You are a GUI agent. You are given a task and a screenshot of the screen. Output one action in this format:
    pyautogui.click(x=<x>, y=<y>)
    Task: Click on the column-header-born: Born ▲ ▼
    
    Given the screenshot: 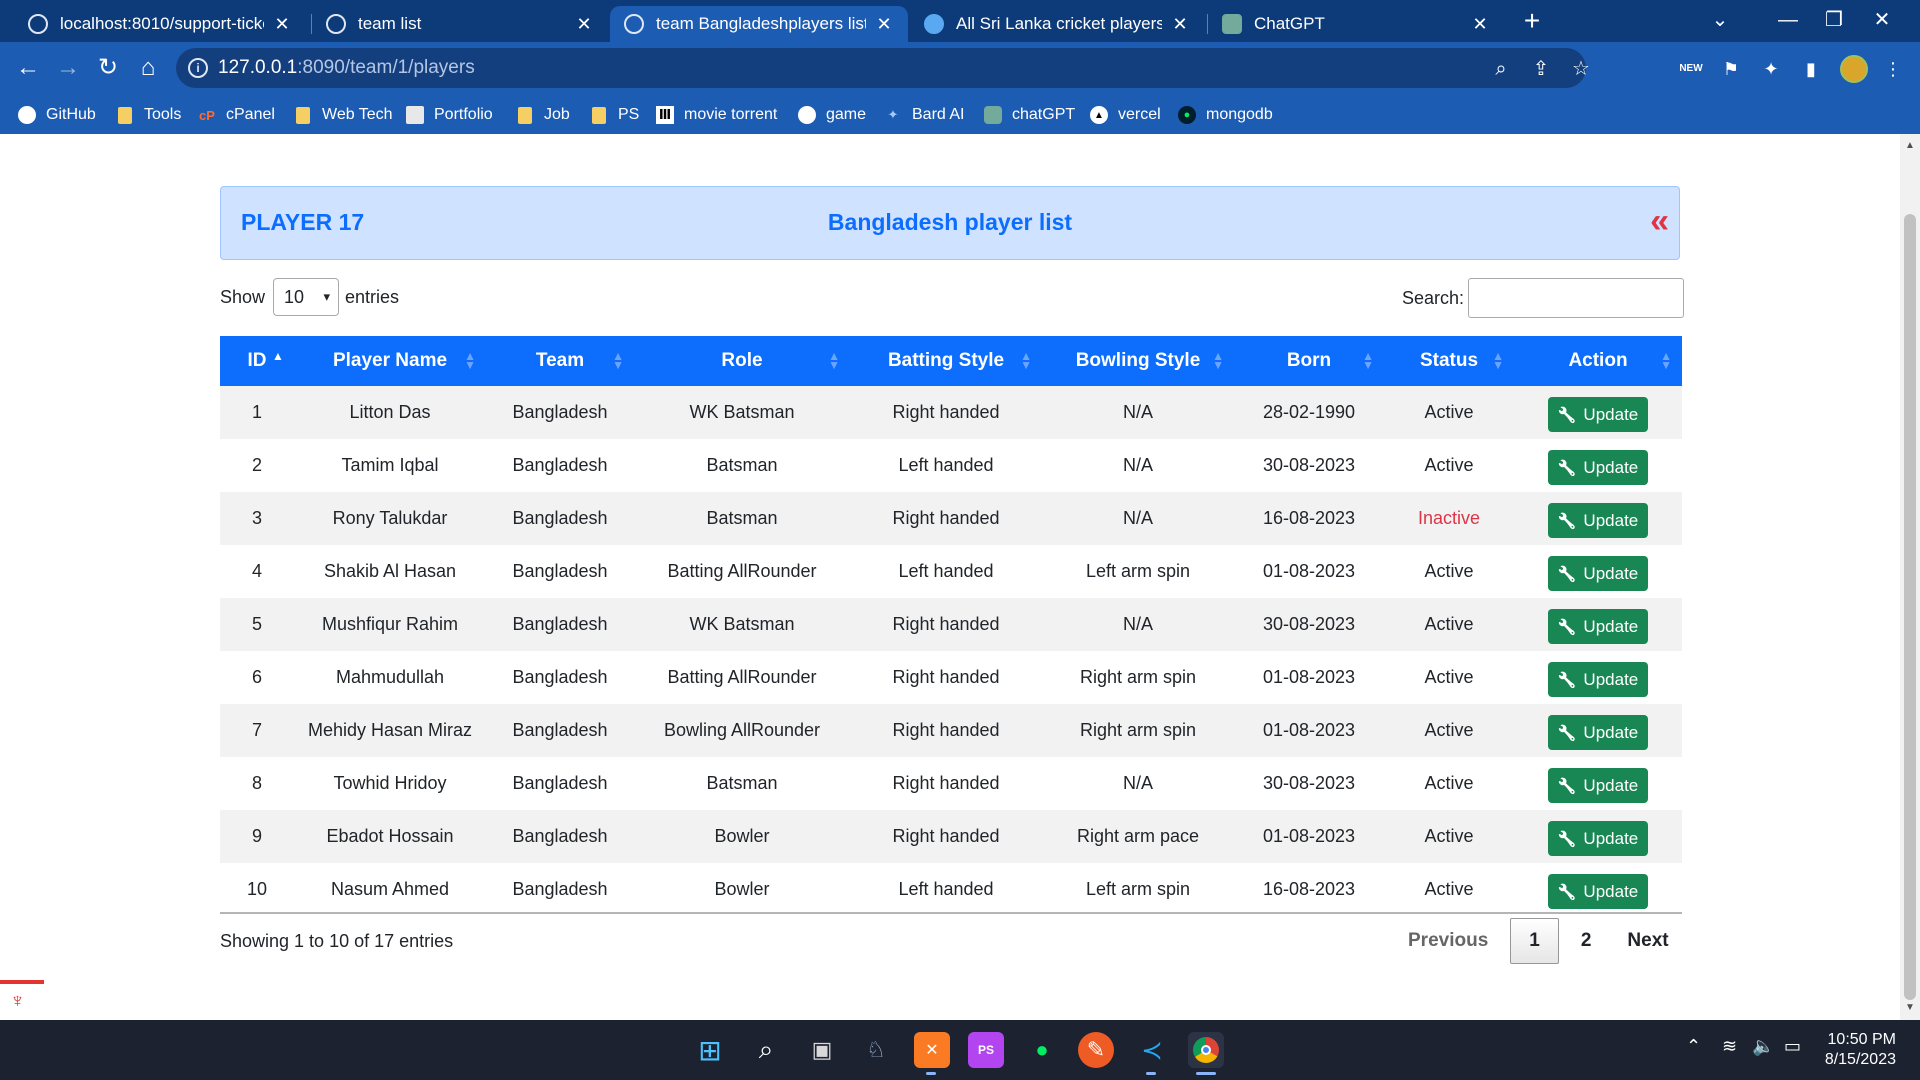 What is the action you would take?
    pyautogui.click(x=1309, y=361)
    